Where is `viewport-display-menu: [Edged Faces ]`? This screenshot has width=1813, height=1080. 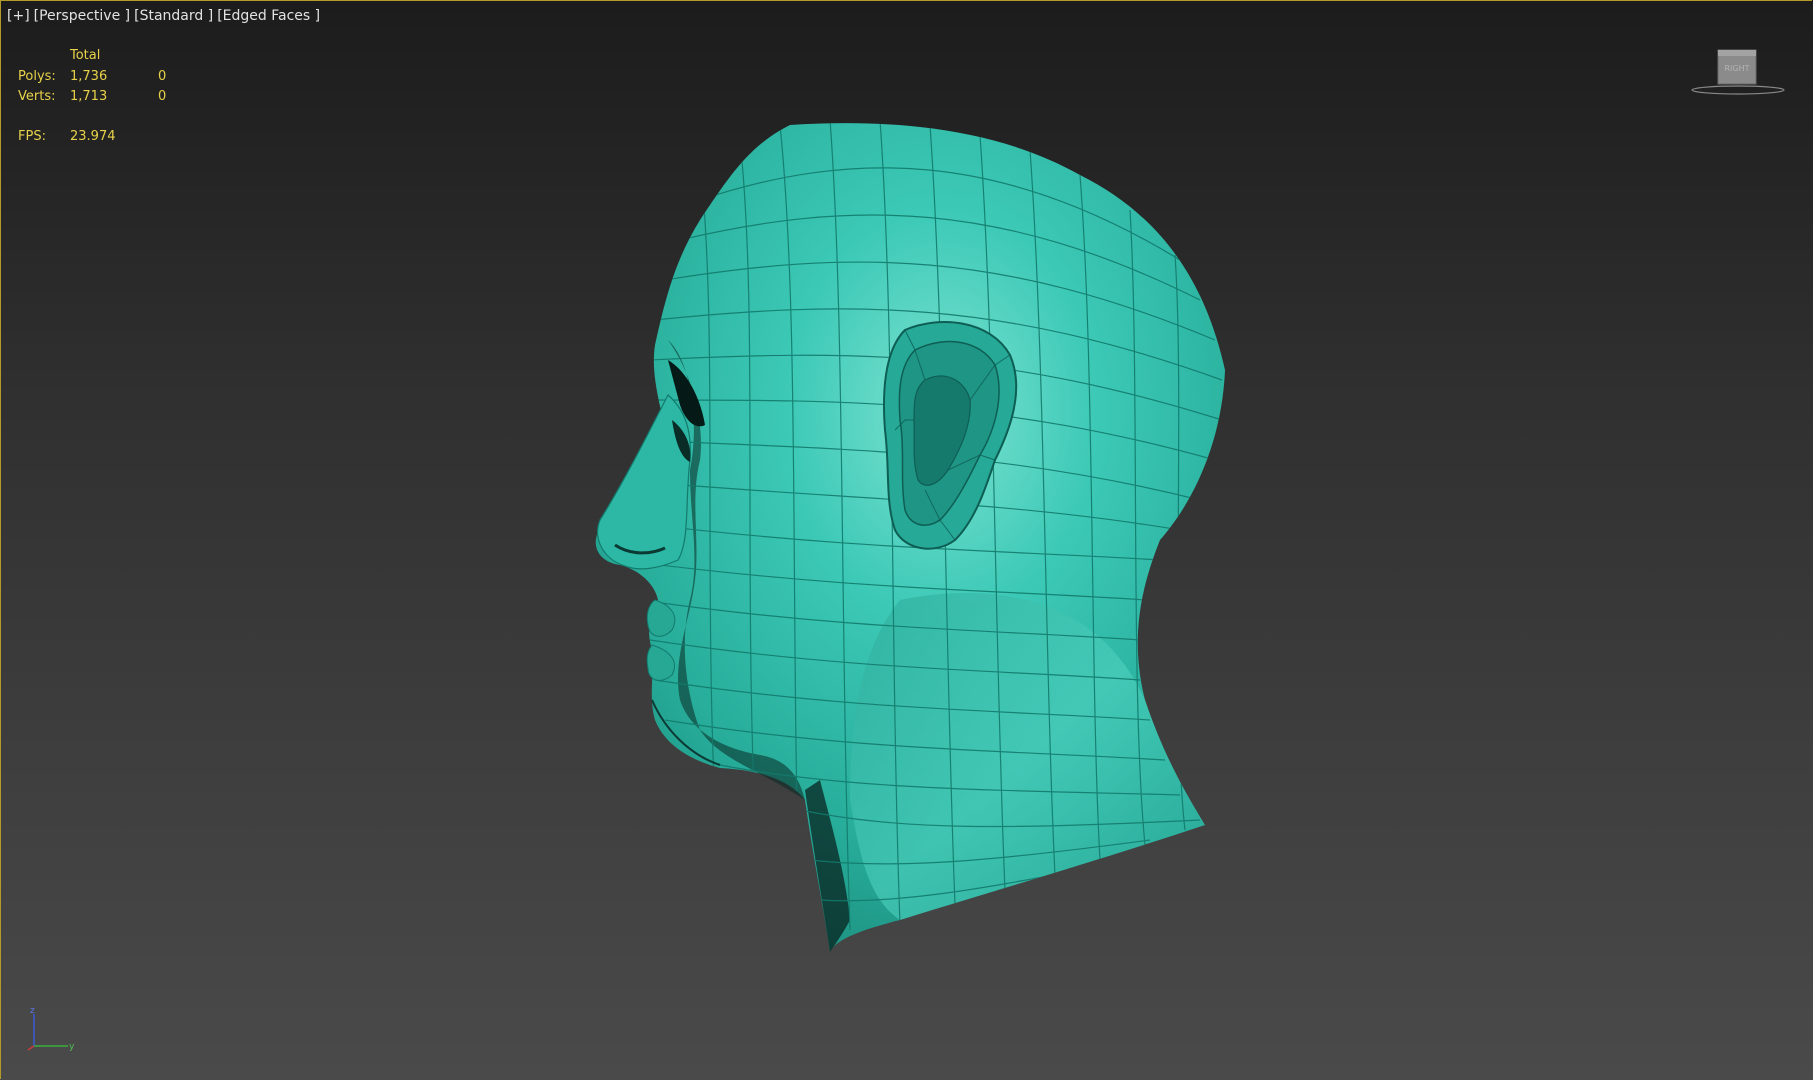 viewport-display-menu: [Edged Faces ] is located at coordinates (268, 16).